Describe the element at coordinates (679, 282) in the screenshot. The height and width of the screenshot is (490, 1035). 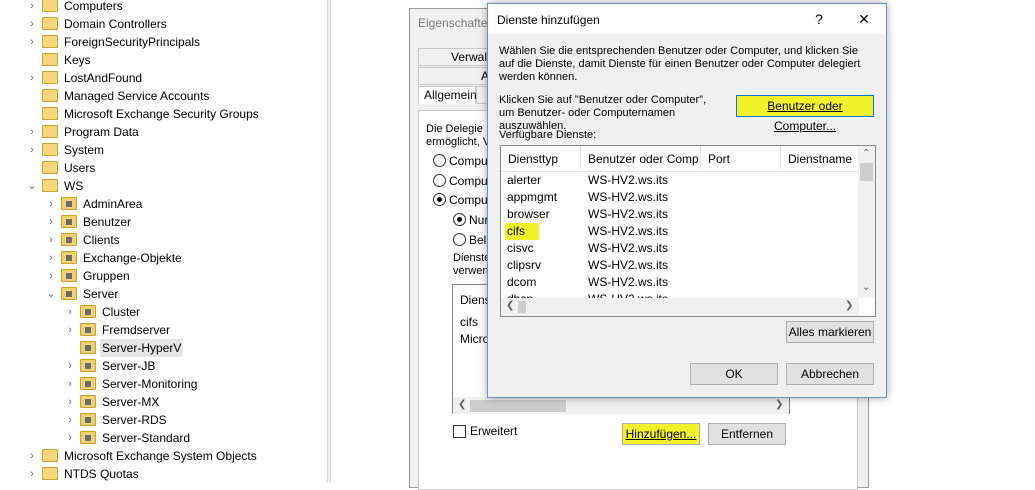
I see `table-row: dcom WS-HV2.ws.its` at that location.